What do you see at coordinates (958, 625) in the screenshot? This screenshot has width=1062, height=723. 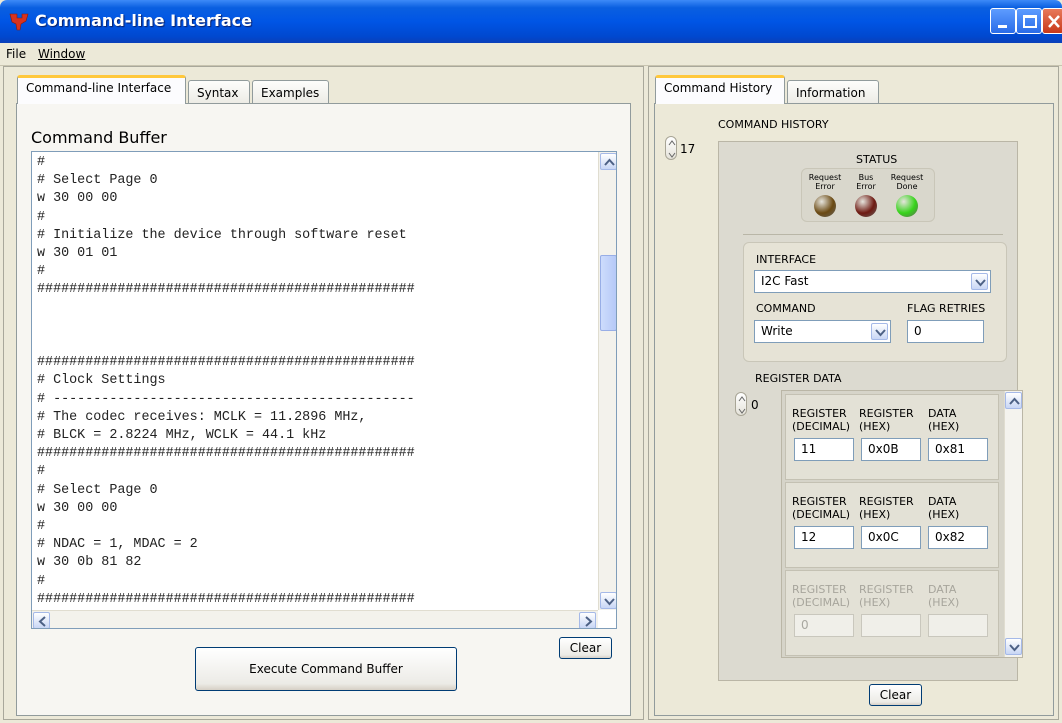 I see `register-data-field` at bounding box center [958, 625].